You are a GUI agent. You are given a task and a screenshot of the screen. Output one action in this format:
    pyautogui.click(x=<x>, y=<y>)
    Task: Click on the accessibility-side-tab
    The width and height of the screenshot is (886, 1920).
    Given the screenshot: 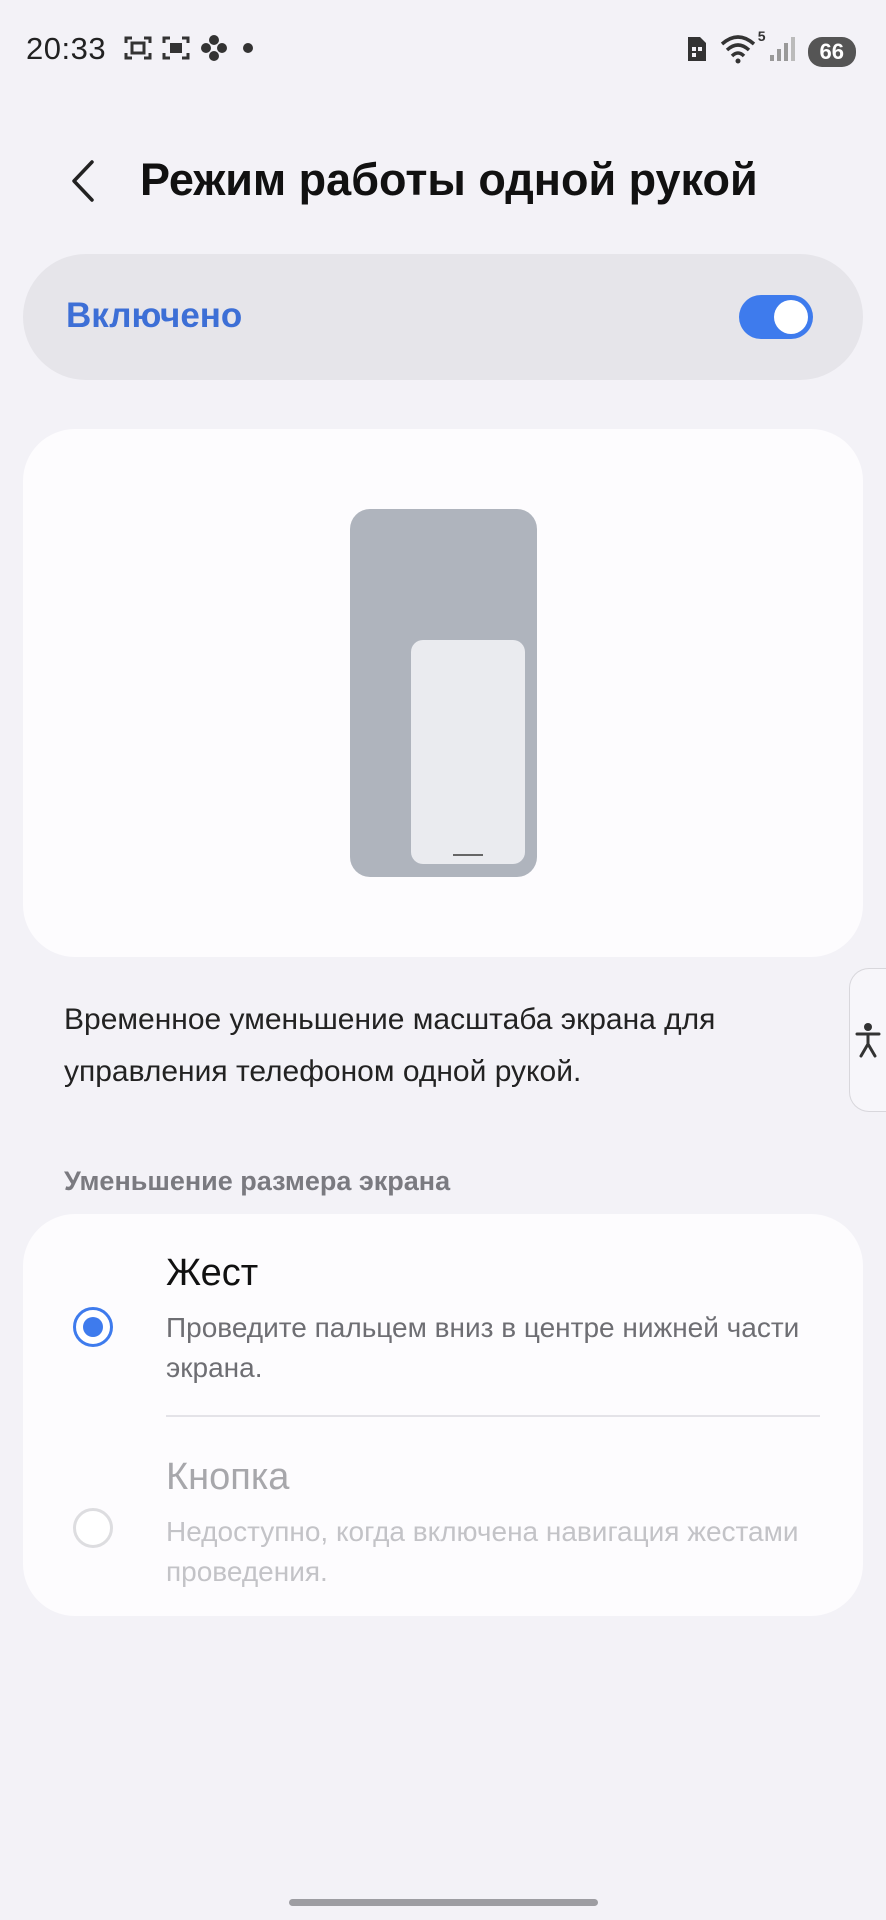 What is the action you would take?
    pyautogui.click(x=867, y=1040)
    